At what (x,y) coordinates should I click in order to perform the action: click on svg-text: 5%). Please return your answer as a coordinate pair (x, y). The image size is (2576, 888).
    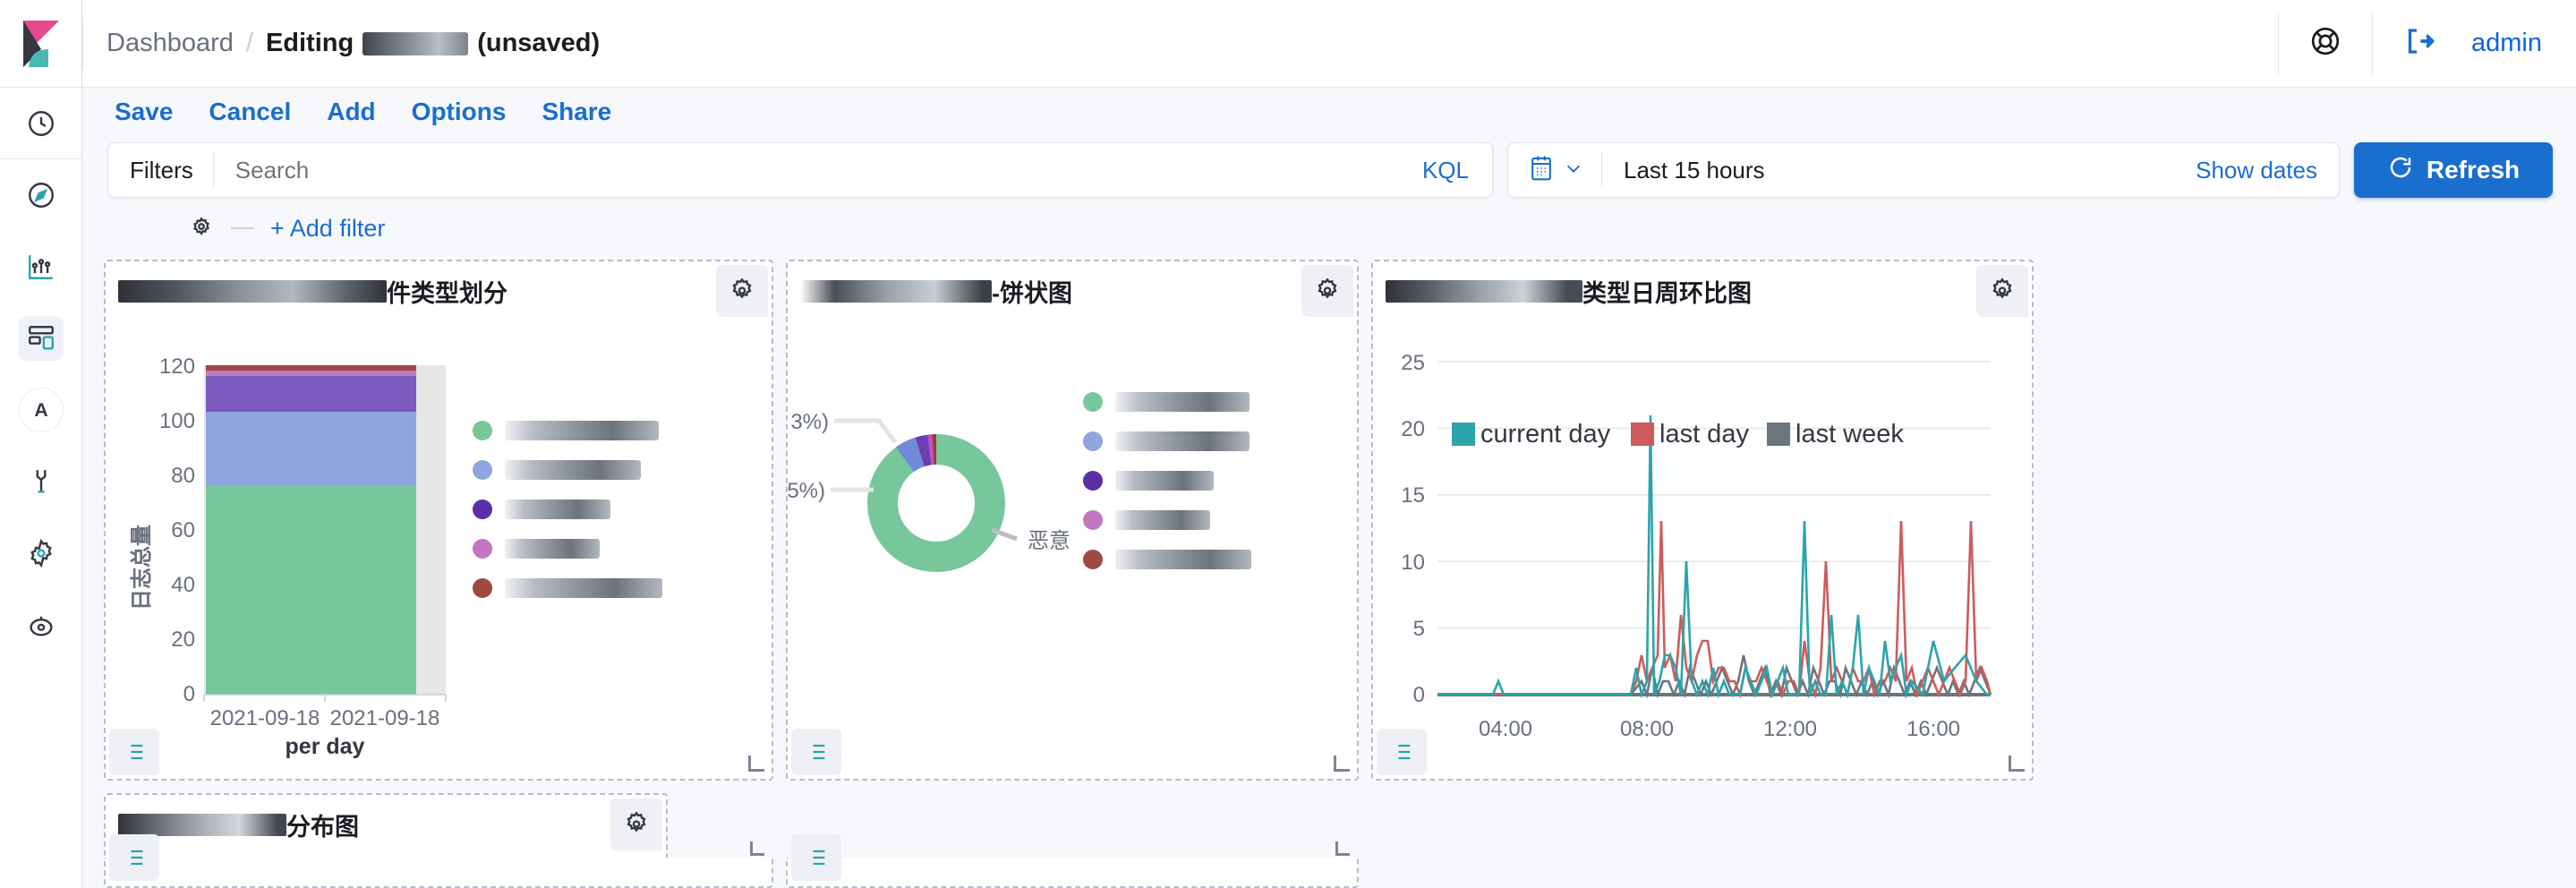
    Looking at the image, I should click on (806, 491).